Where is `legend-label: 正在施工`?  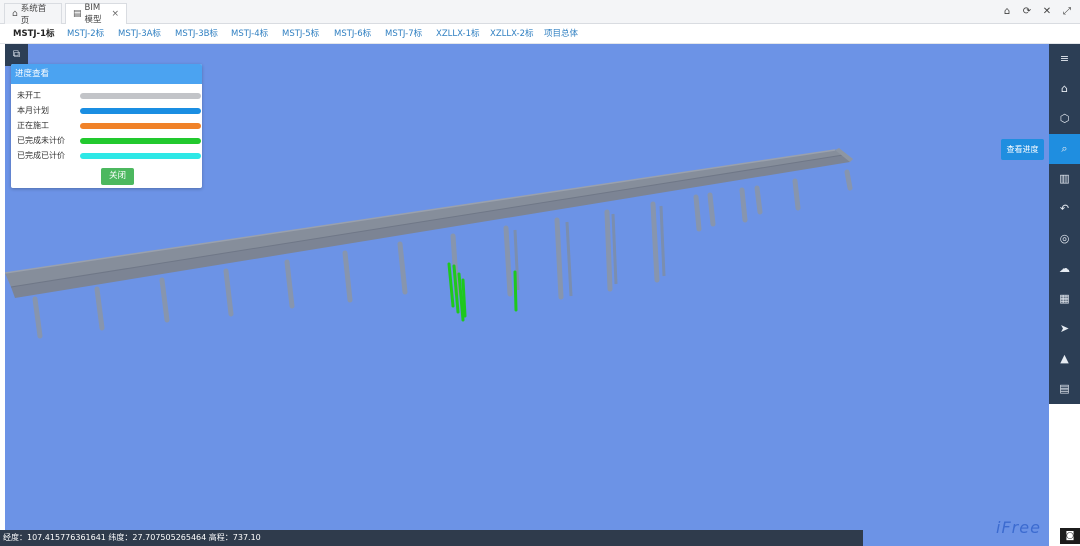
legend-label: 正在施工 is located at coordinates (33, 125).